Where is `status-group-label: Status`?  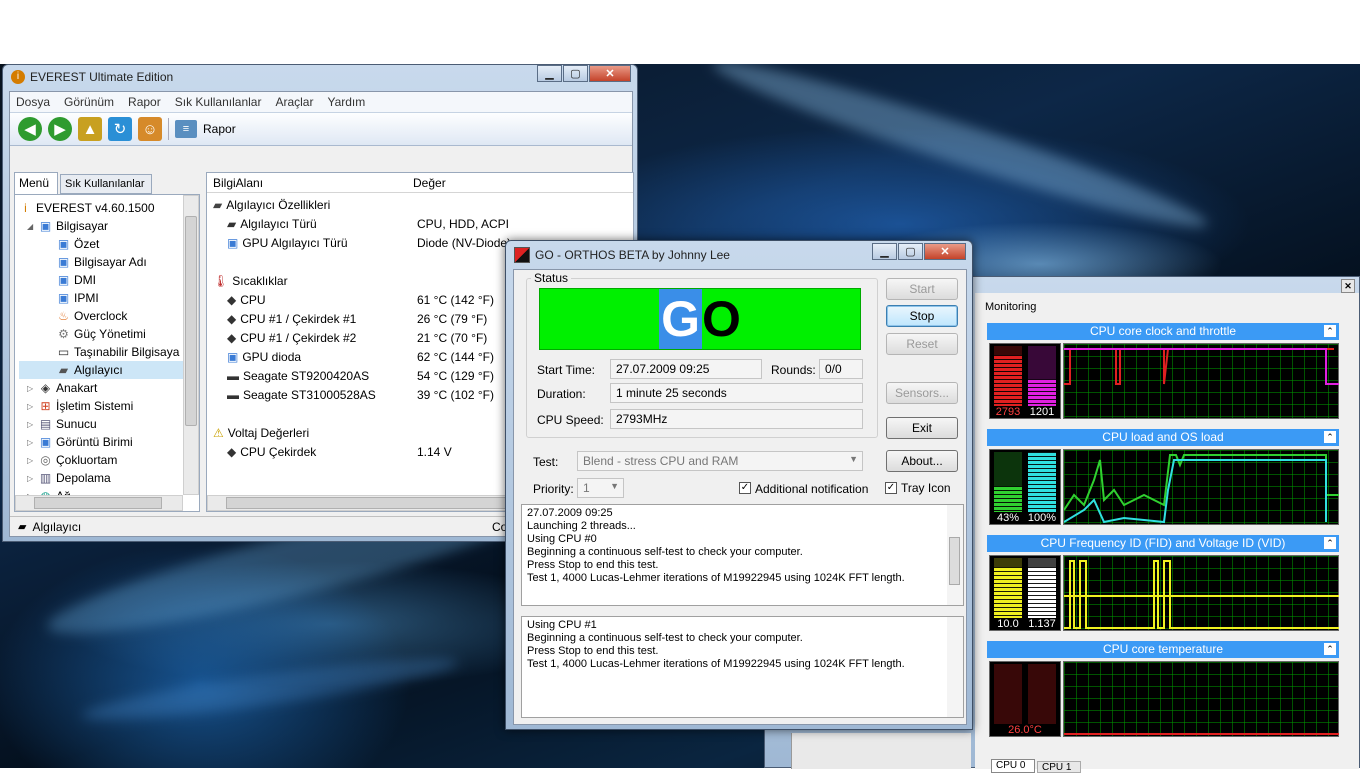 status-group-label: Status is located at coordinates (551, 278).